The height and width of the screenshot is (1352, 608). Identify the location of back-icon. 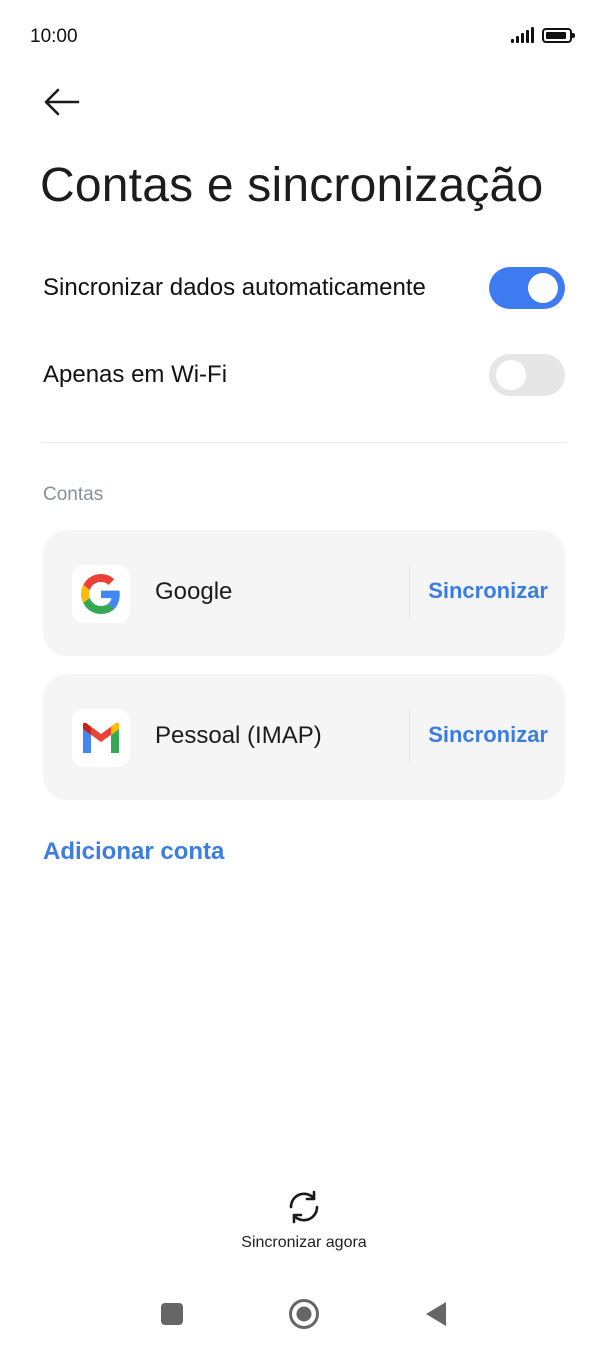
(436, 1314).